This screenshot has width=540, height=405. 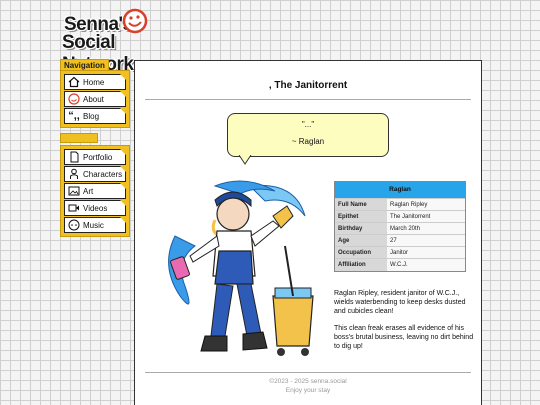 What do you see at coordinates (98, 157) in the screenshot?
I see `nav-label: Portfolio` at bounding box center [98, 157].